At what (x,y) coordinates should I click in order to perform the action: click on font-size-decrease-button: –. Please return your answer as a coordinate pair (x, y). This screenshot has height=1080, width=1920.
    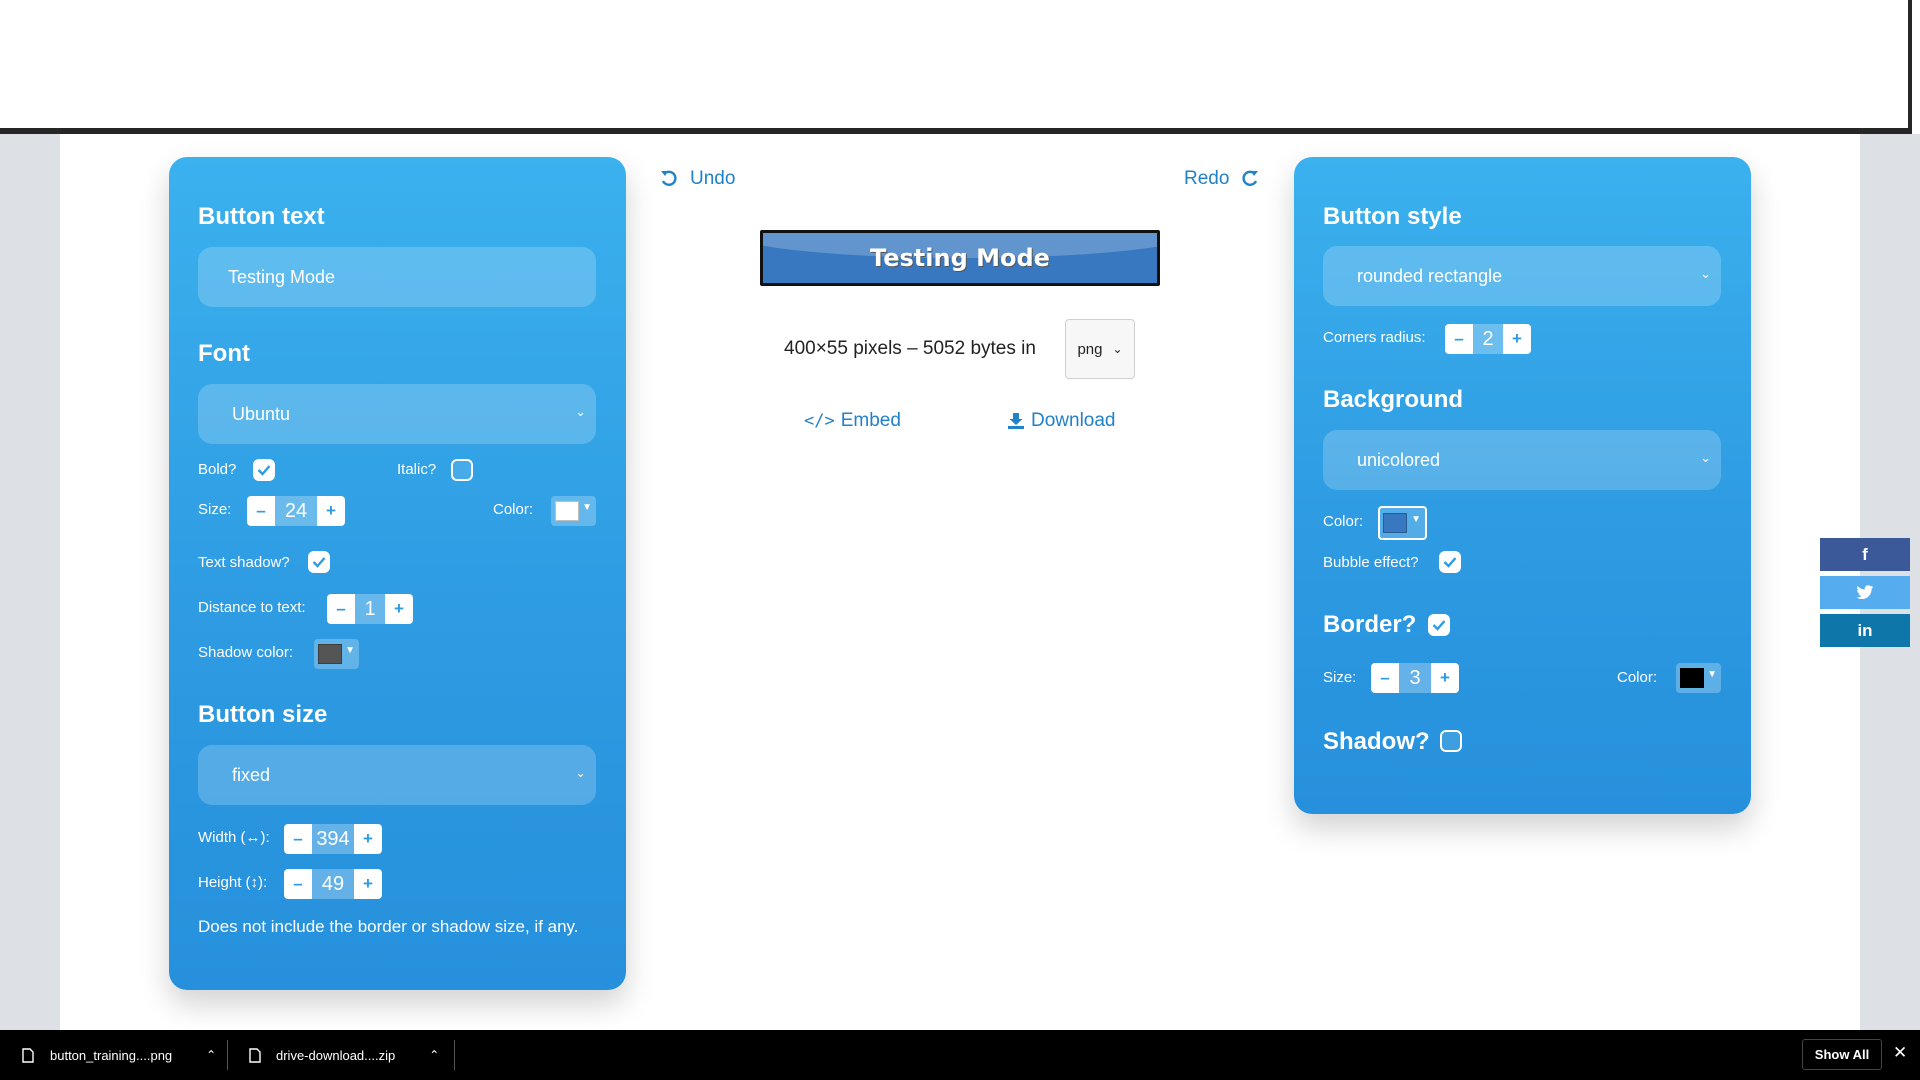
    Looking at the image, I should click on (261, 511).